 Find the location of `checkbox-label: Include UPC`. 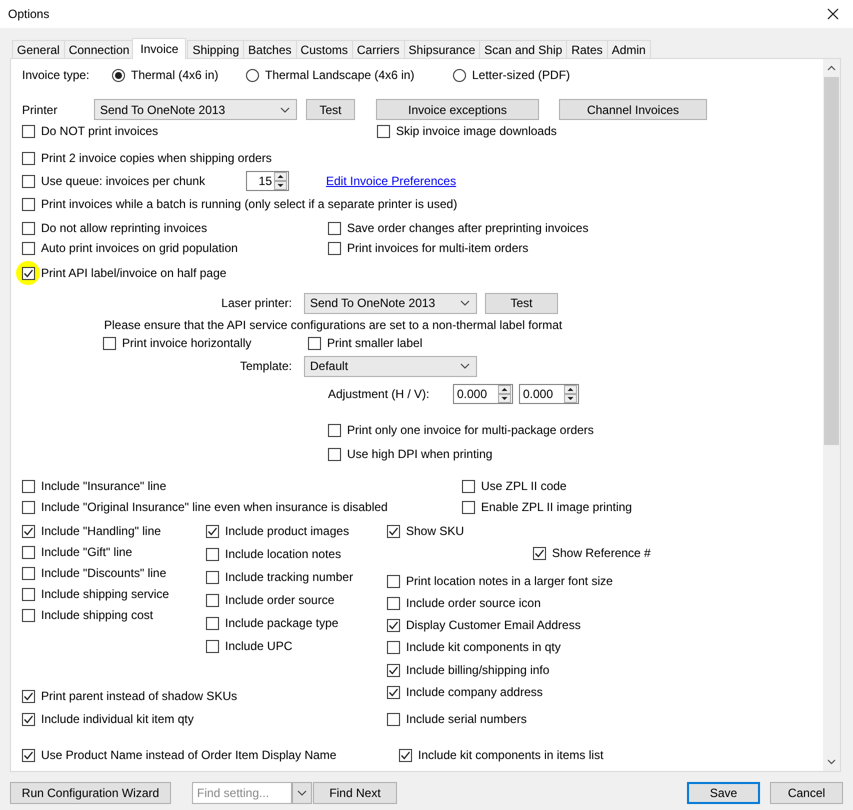

checkbox-label: Include UPC is located at coordinates (258, 646).